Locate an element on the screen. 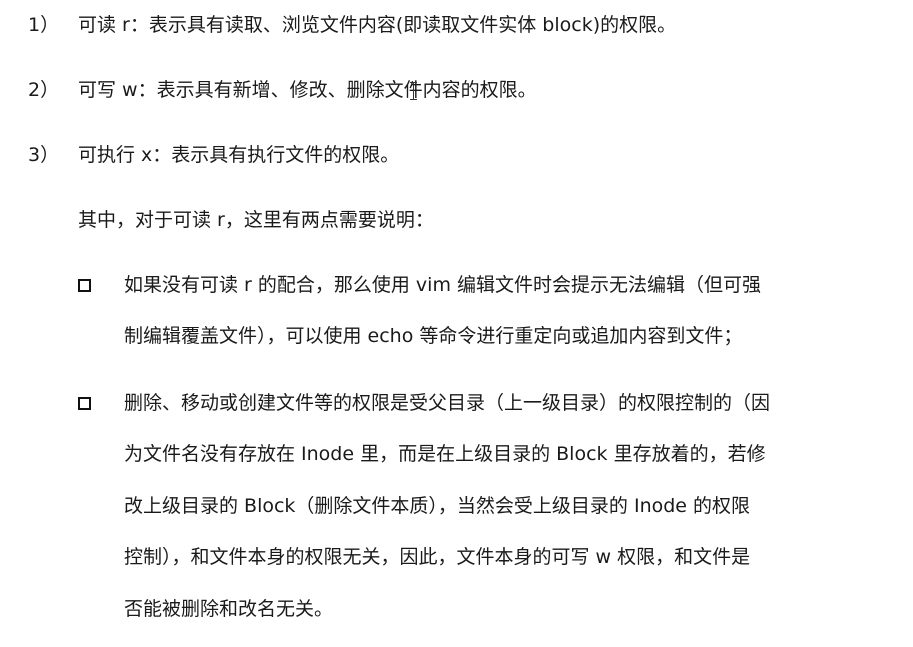 This screenshot has height=647, width=913. list-item-execute: 3） 可执行 x：表示具有执行文件的权限。 is located at coordinates (213, 155).